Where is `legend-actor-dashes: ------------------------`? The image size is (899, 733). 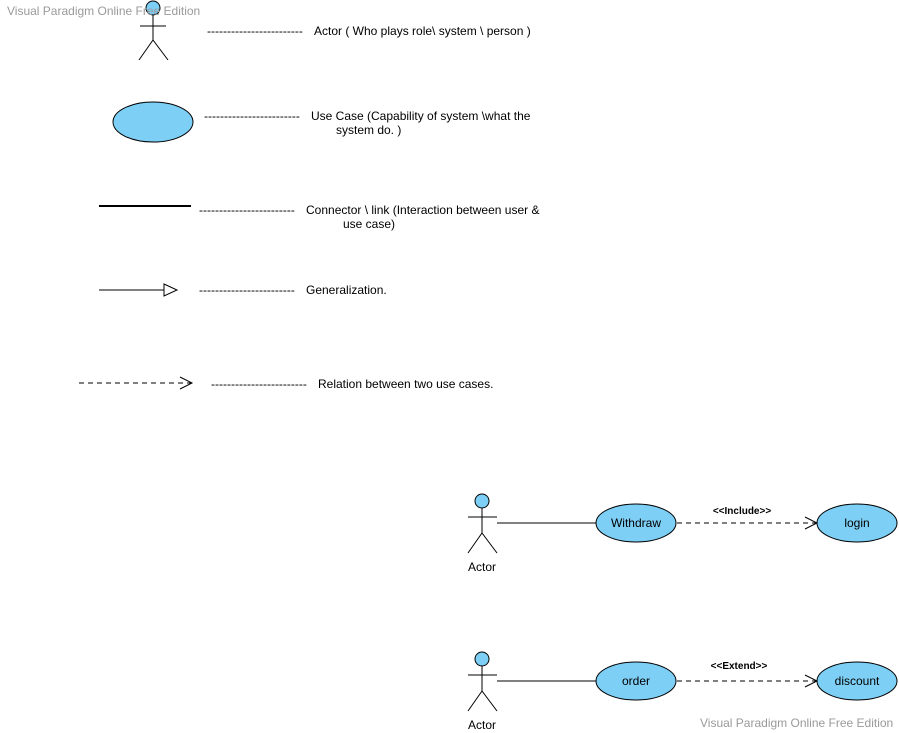
legend-actor-dashes: ------------------------ is located at coordinates (255, 31).